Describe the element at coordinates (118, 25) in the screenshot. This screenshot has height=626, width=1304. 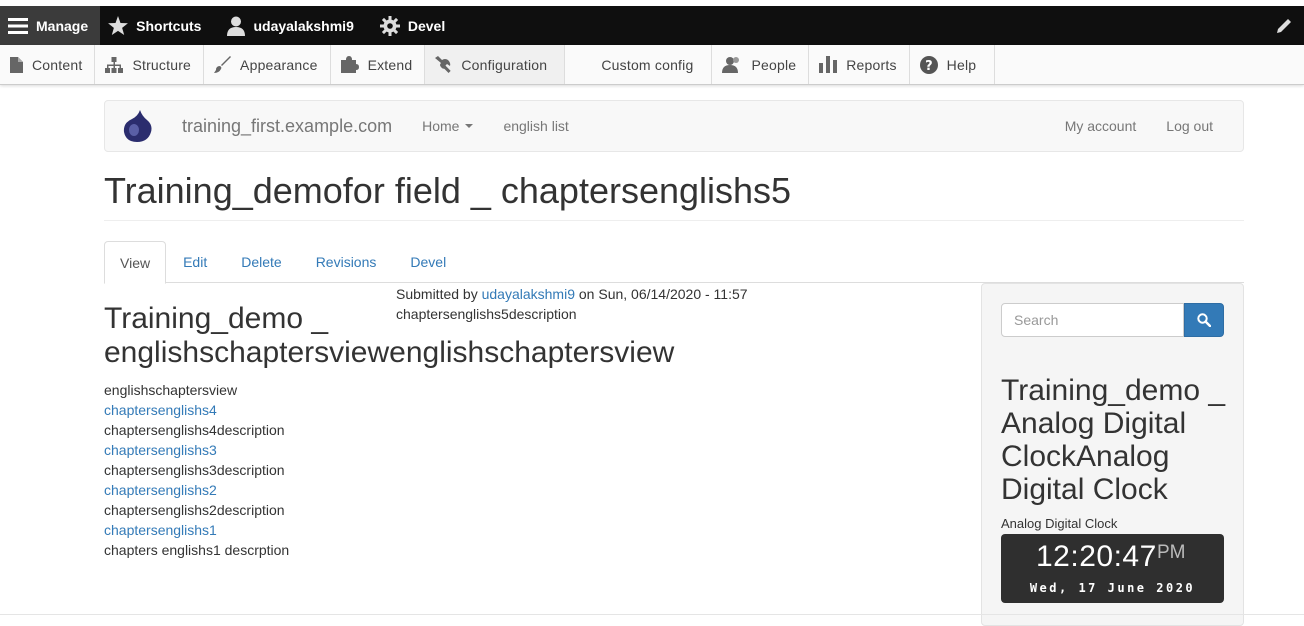
I see `star-icon` at that location.